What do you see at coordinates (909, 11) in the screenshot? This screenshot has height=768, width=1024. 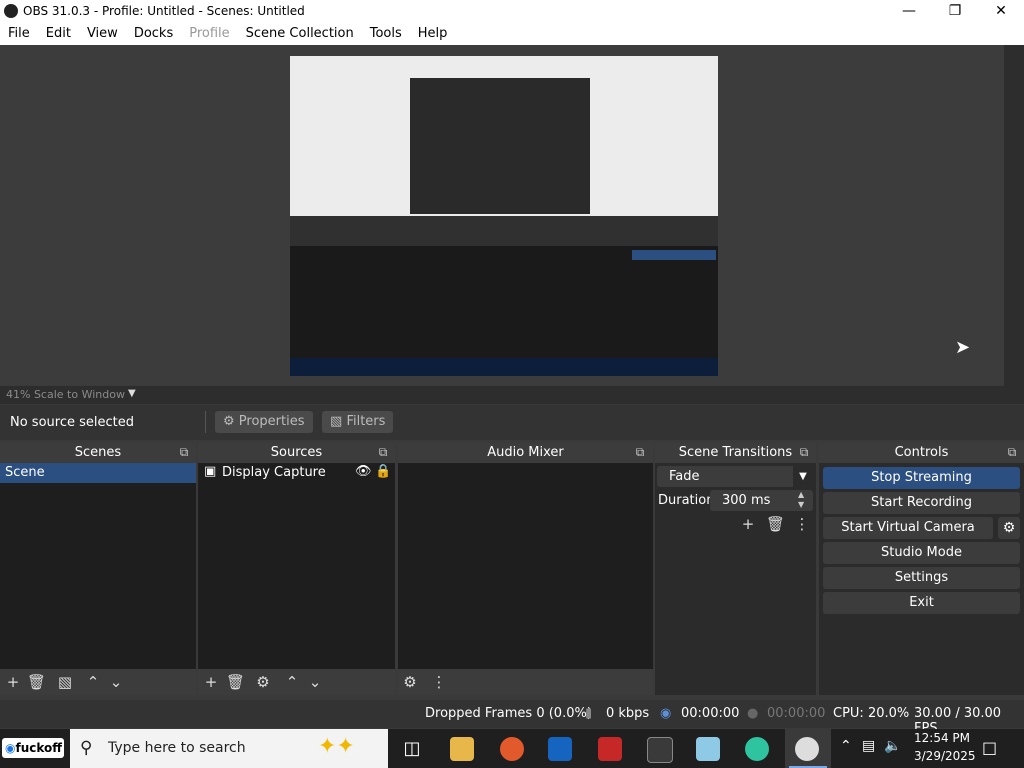 I see `minimize-button: —` at bounding box center [909, 11].